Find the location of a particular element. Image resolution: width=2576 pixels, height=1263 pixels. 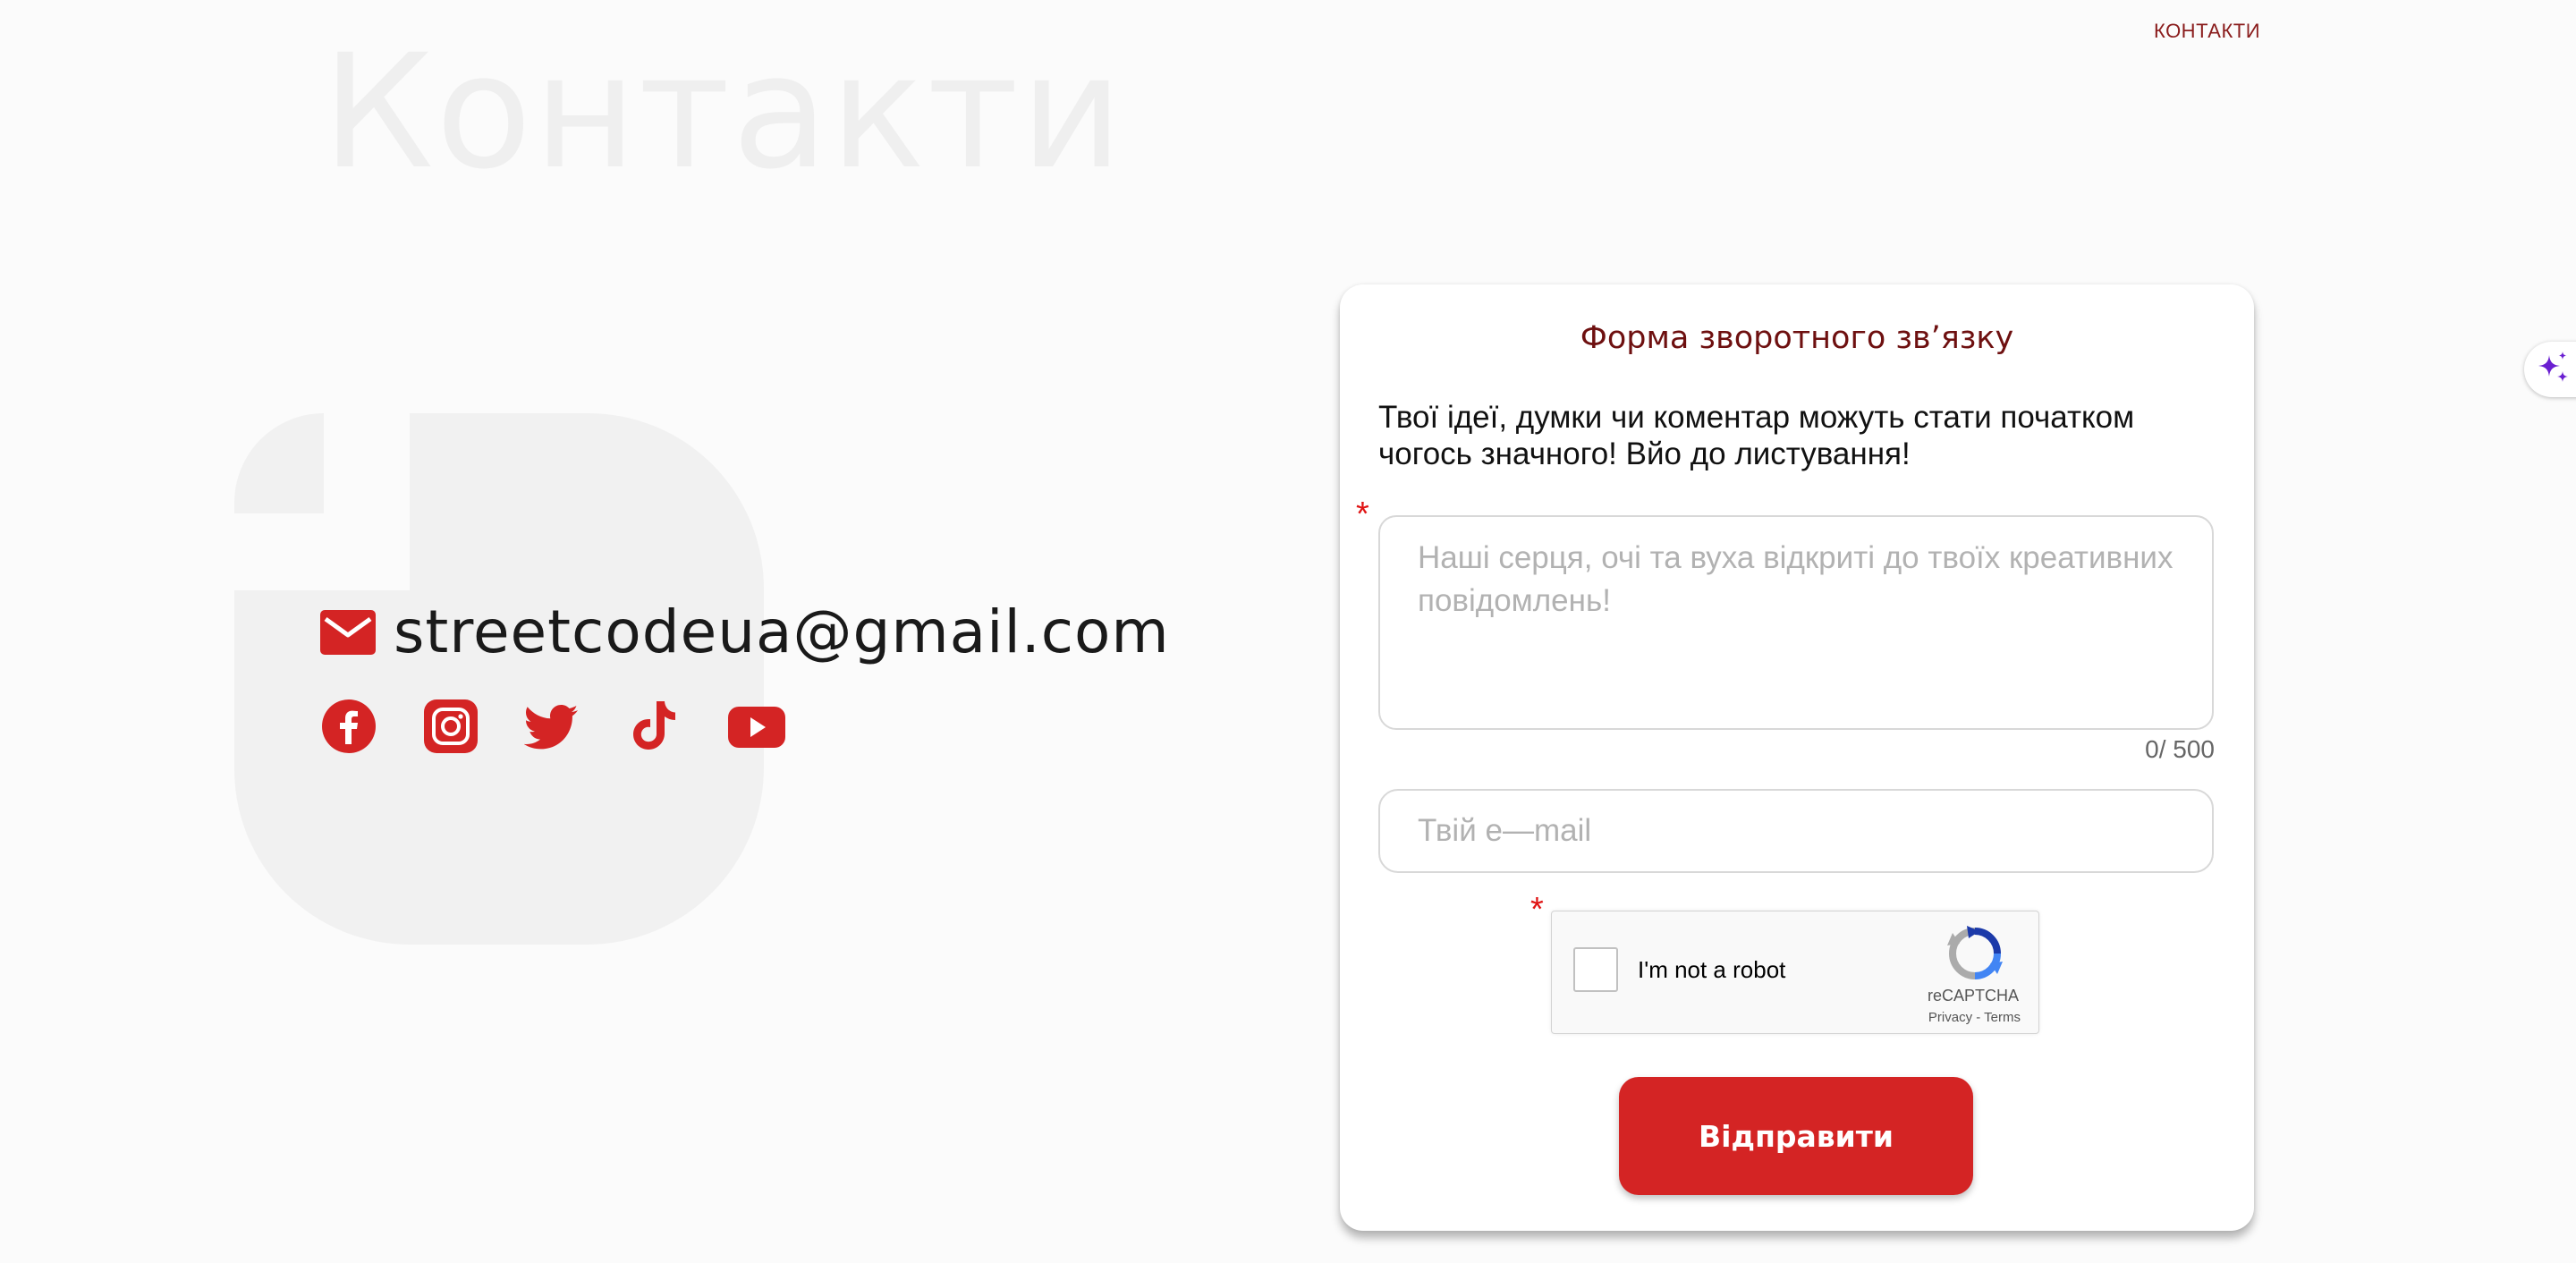

social-links is located at coordinates (552, 726).